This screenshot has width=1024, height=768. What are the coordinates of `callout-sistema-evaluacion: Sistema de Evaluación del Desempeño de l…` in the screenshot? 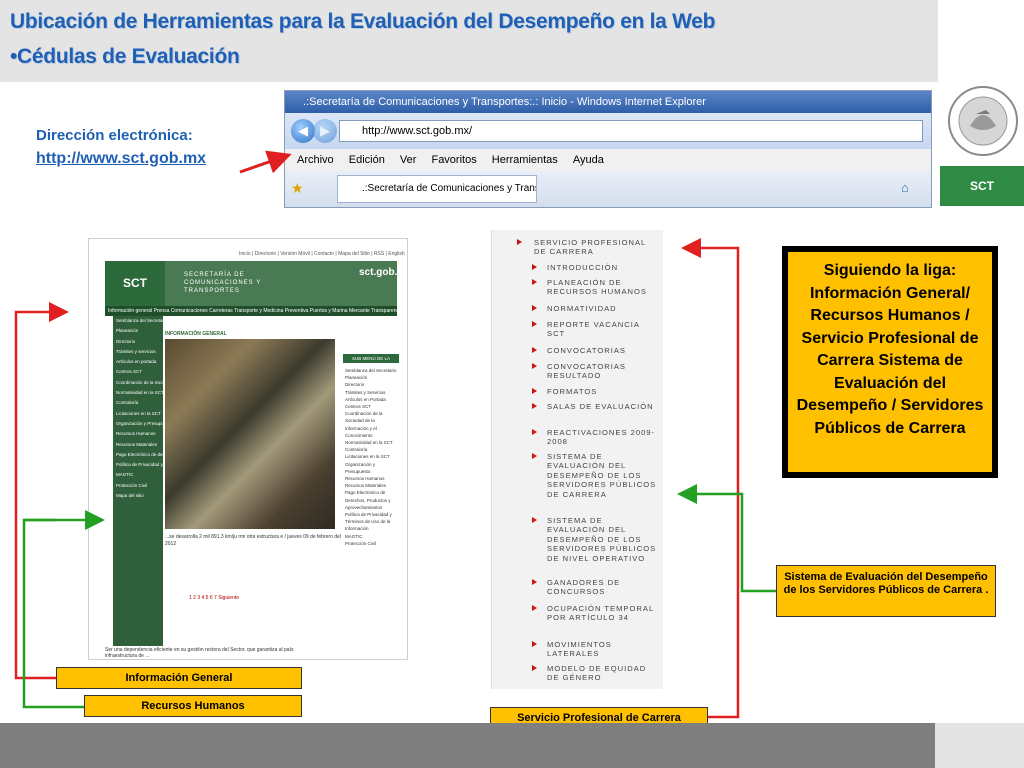 It's located at (886, 591).